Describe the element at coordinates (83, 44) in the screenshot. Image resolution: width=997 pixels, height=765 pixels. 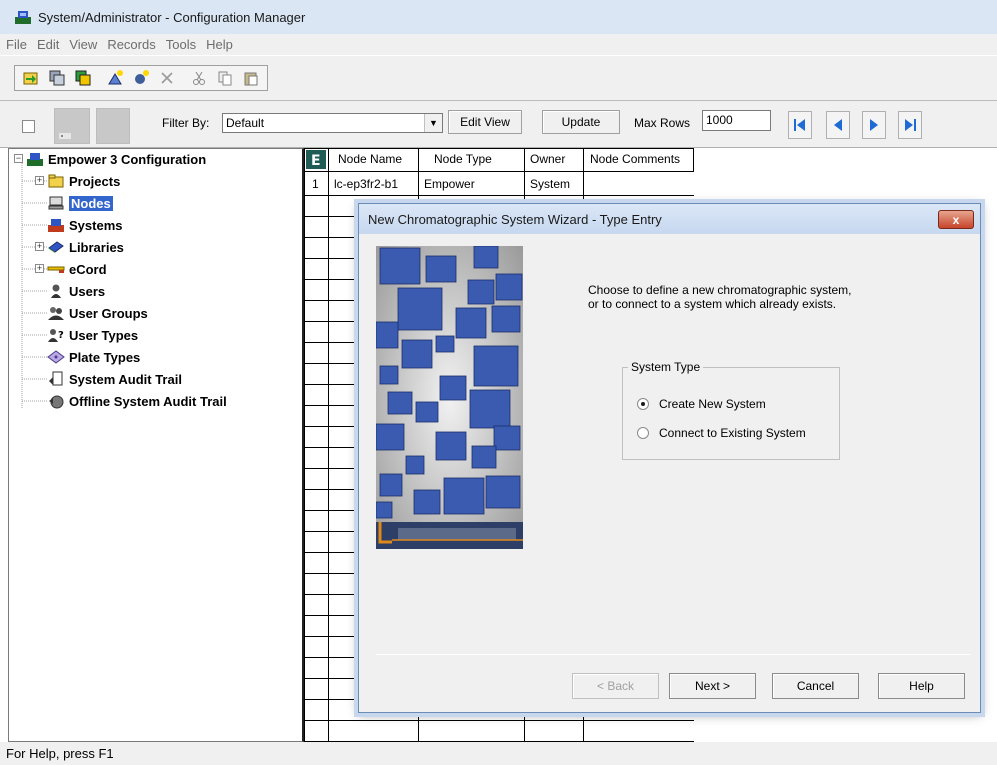
I see `menu-view: View` at that location.